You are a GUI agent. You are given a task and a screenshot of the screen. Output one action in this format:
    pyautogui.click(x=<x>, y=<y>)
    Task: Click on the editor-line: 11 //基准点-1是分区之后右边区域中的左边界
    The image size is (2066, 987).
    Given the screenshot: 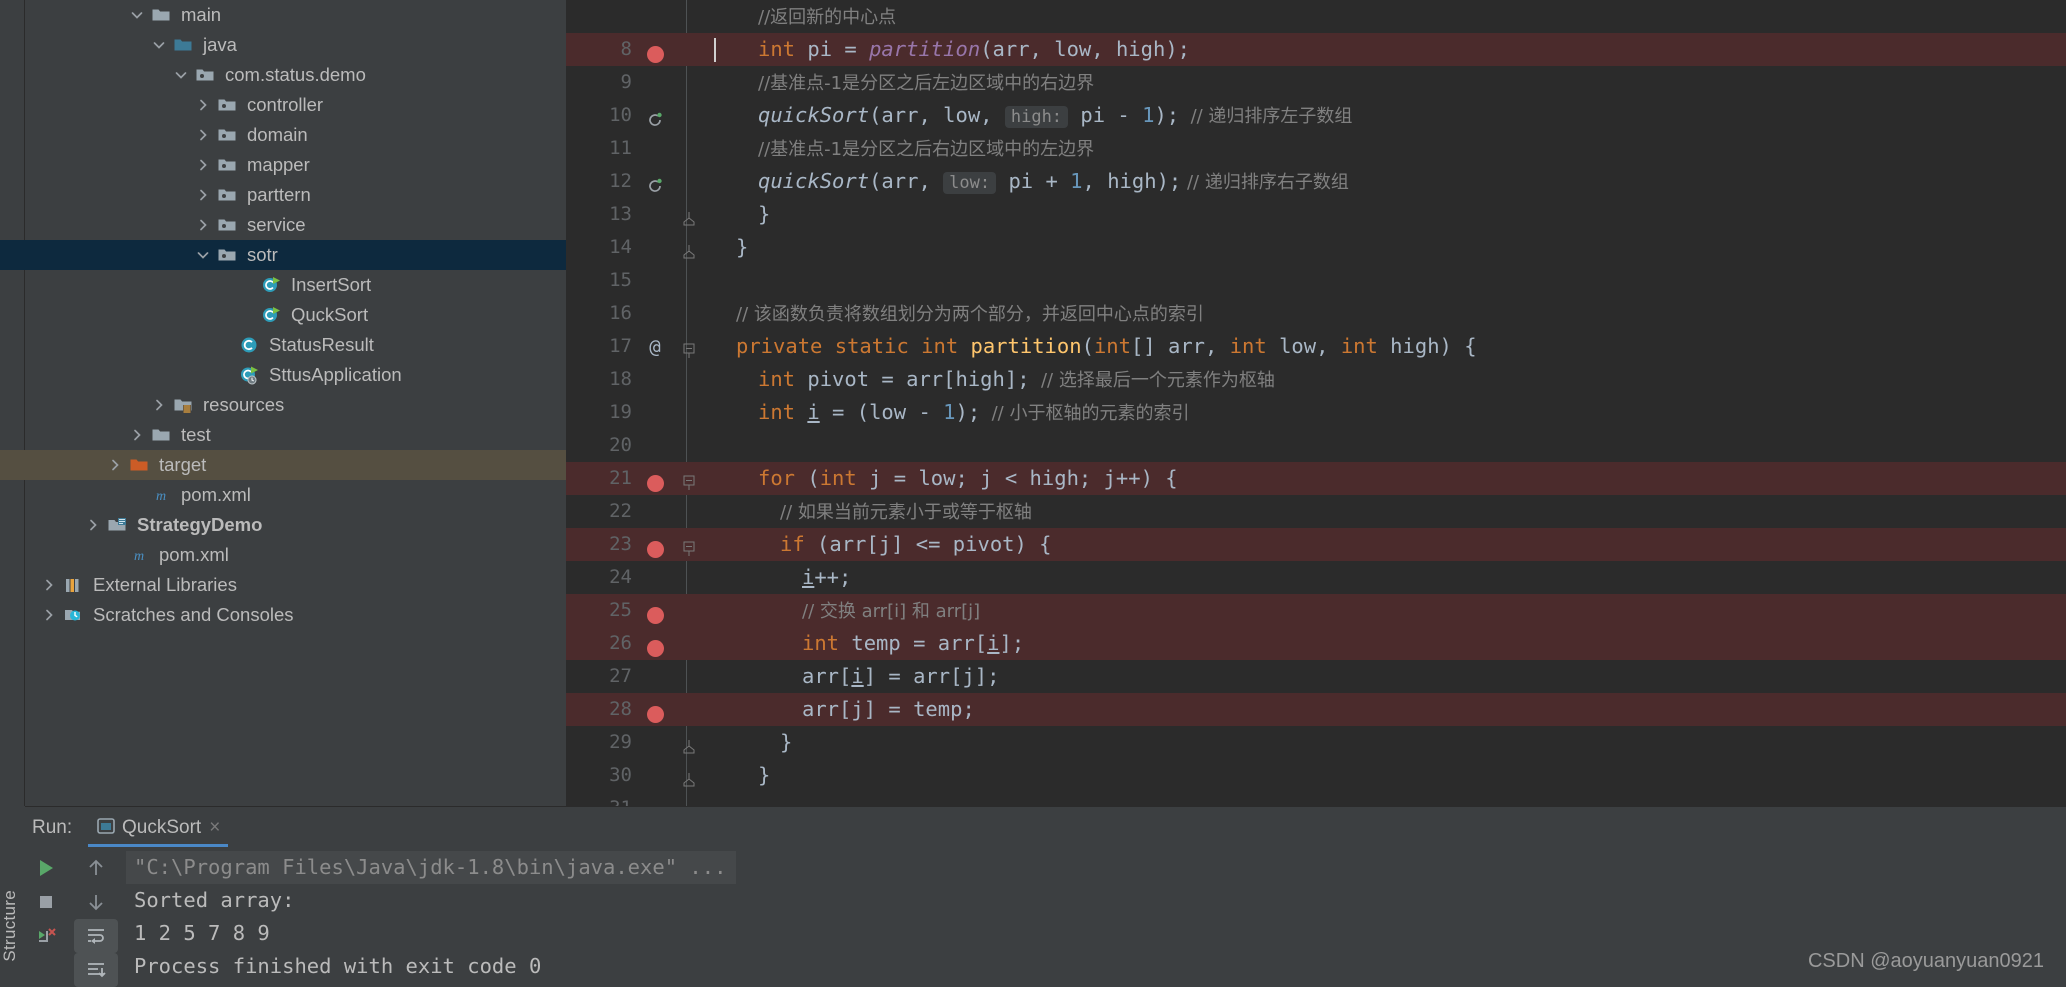 What is the action you would take?
    pyautogui.click(x=1316, y=148)
    